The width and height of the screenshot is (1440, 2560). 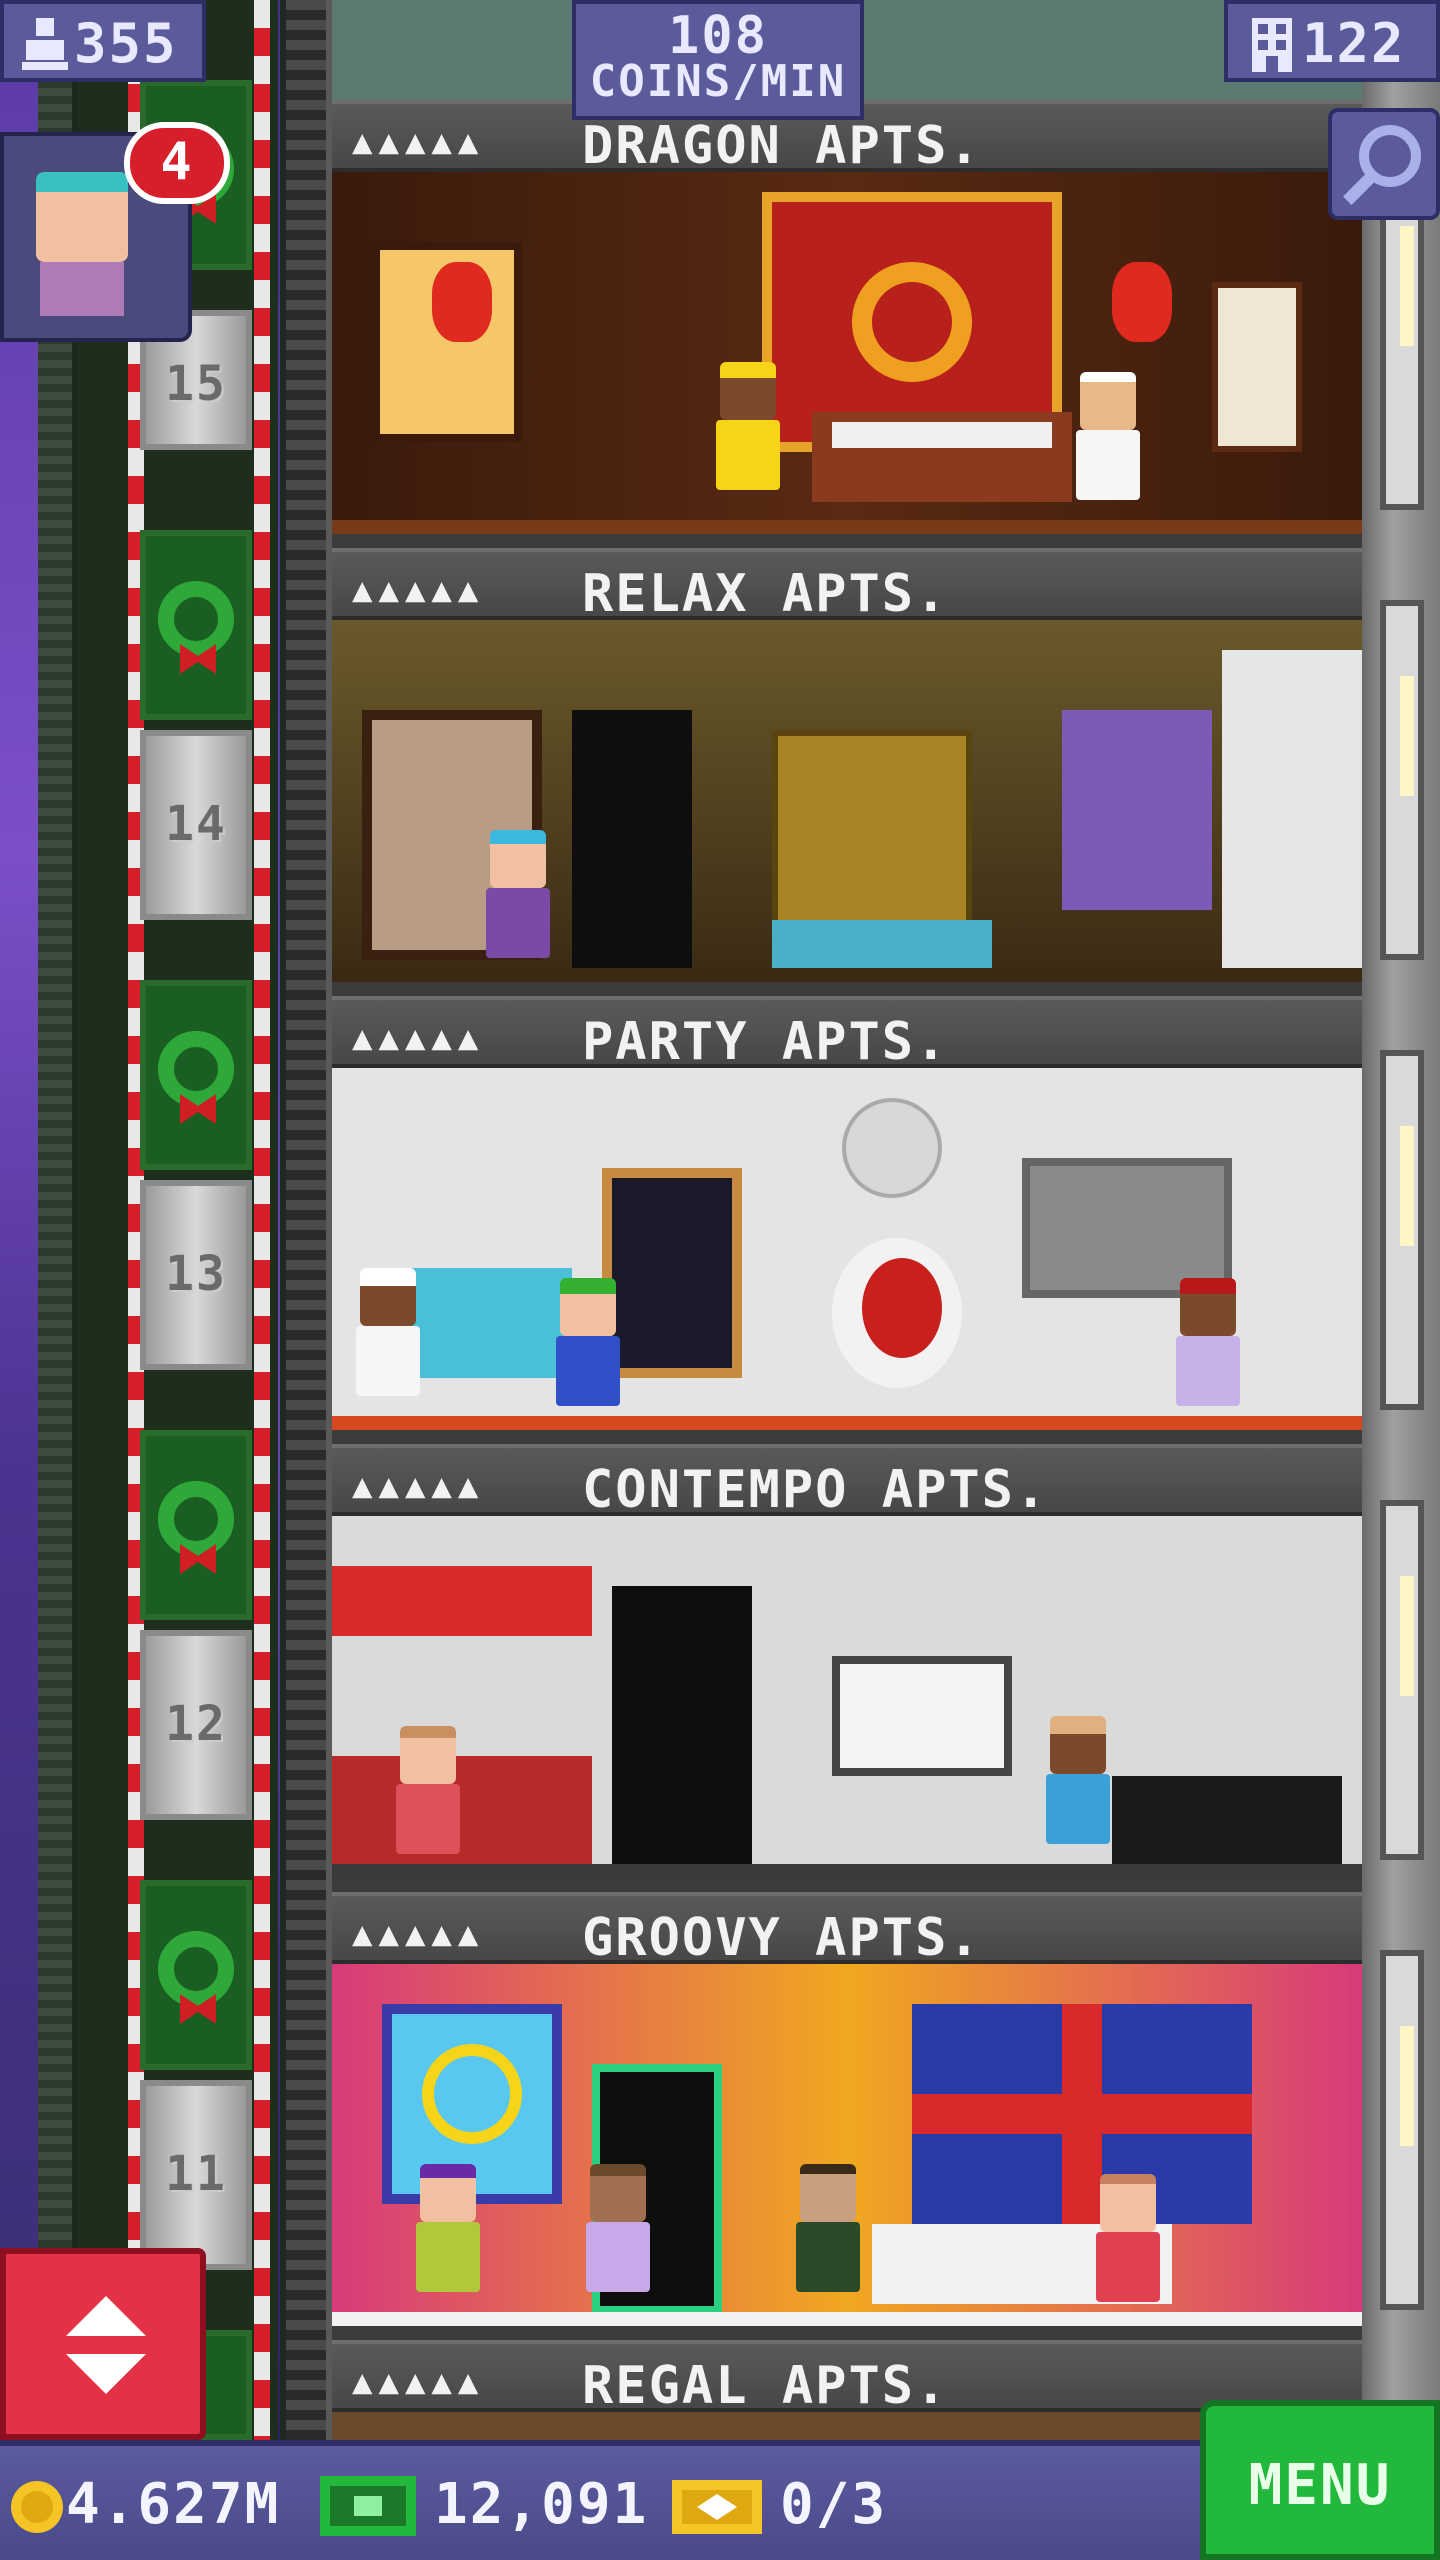 What do you see at coordinates (82, 289) in the screenshot?
I see `visitor-body` at bounding box center [82, 289].